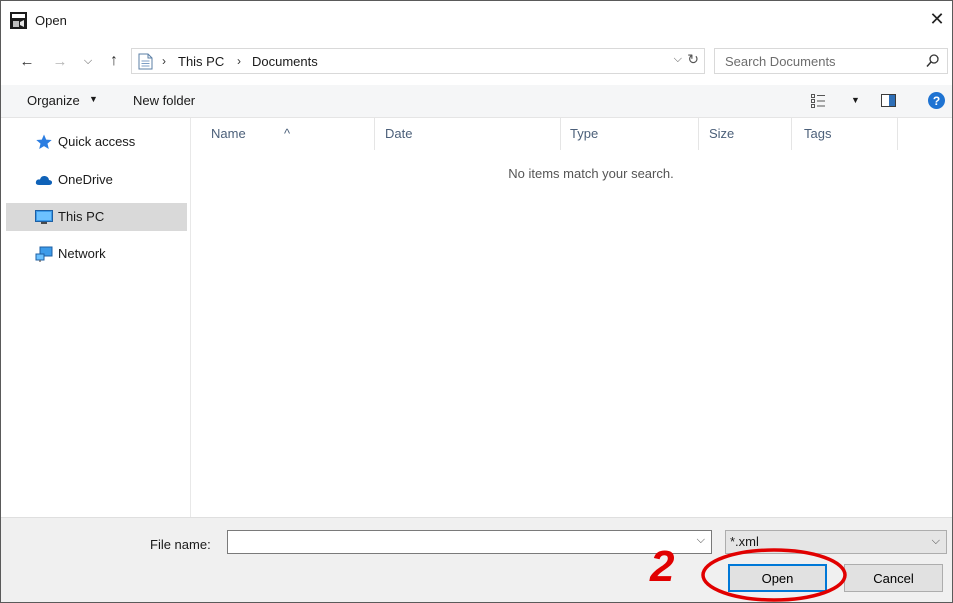 The image size is (953, 603). Describe the element at coordinates (845, 134) in the screenshot. I see `column-header-tags: Tags` at that location.